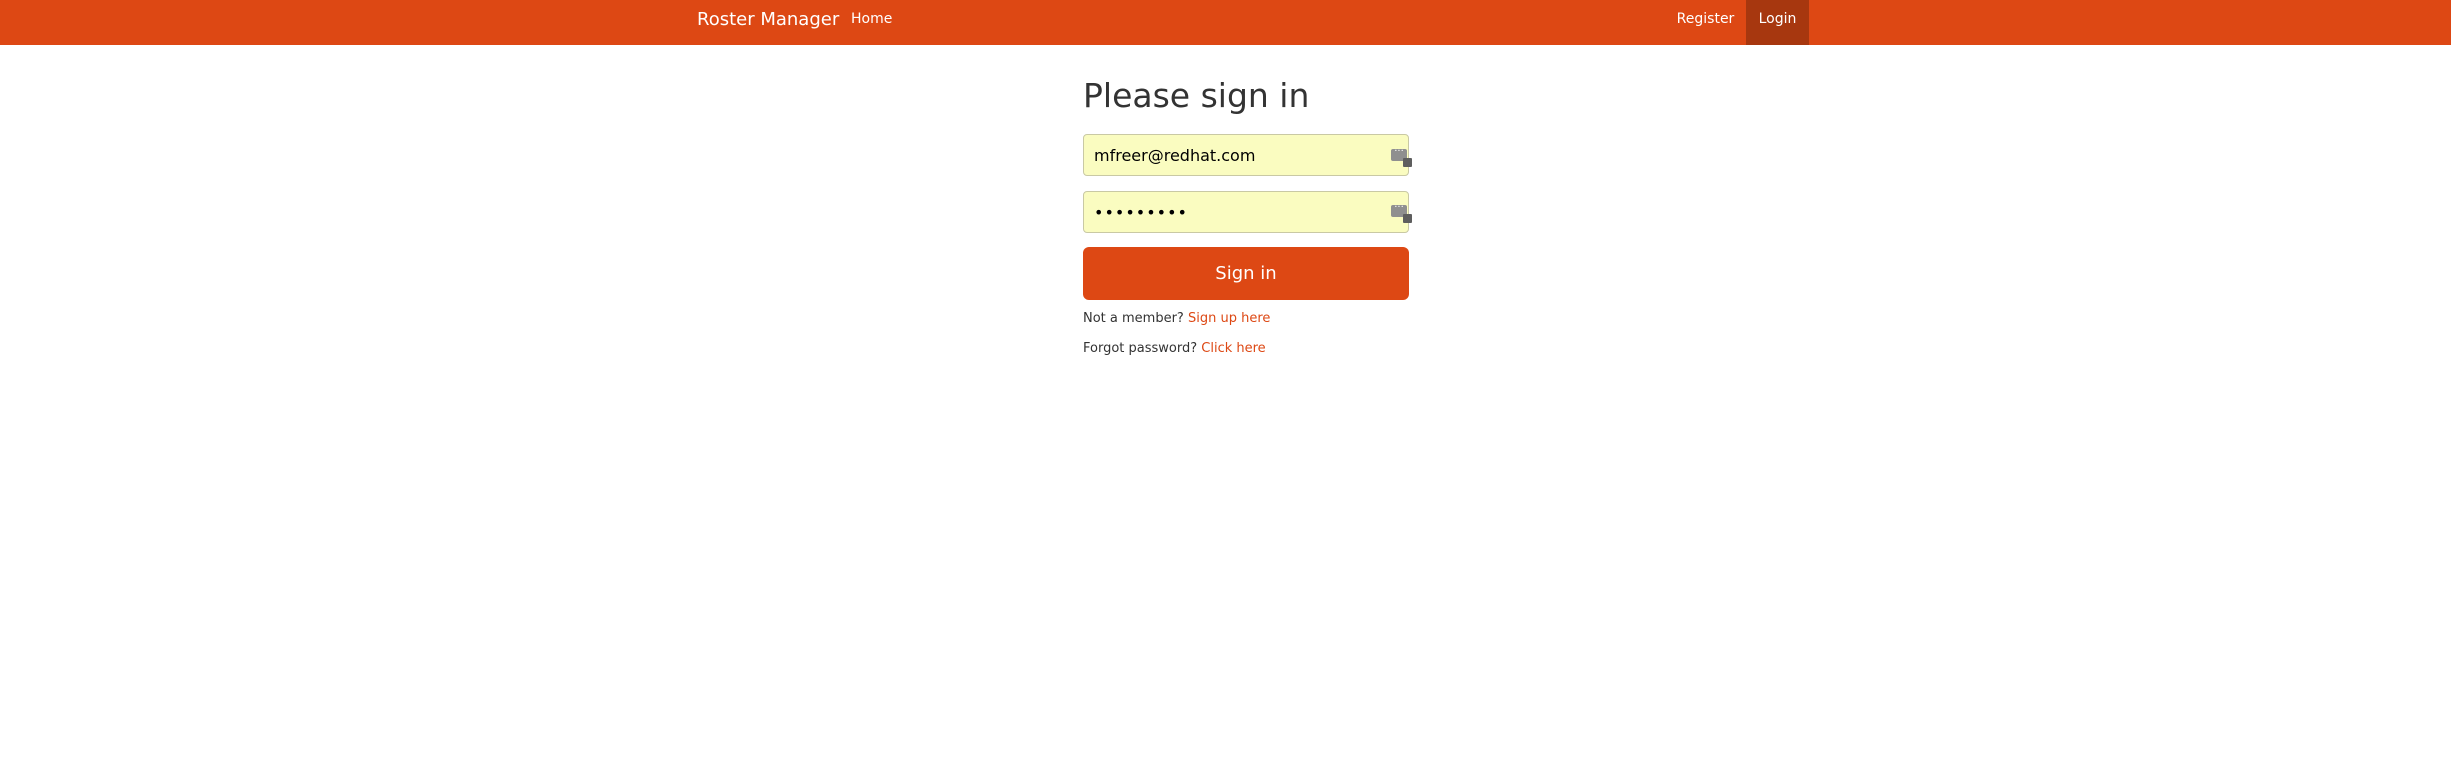 The image size is (2451, 783). I want to click on brand-title: Roster Manager, so click(768, 22).